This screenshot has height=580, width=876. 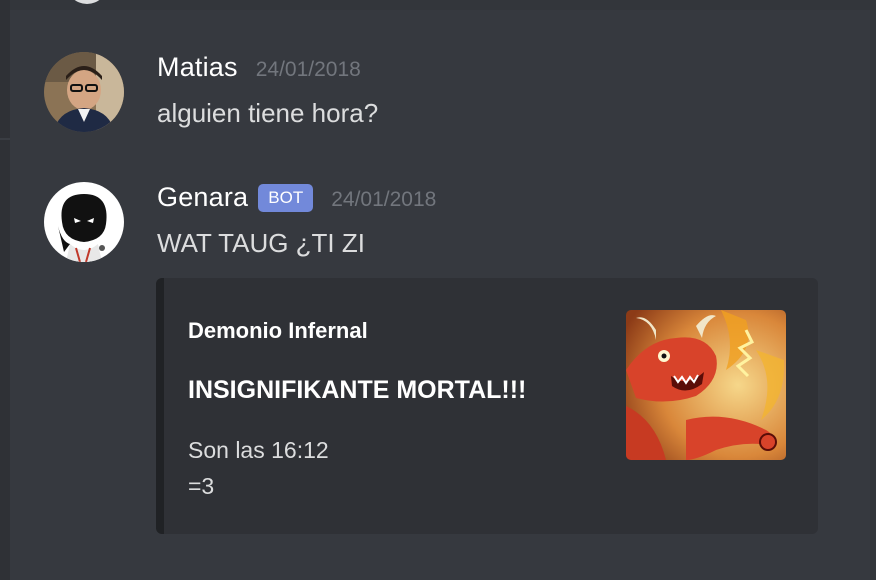 I want to click on embed-author: Demonio Infernal, so click(x=278, y=330).